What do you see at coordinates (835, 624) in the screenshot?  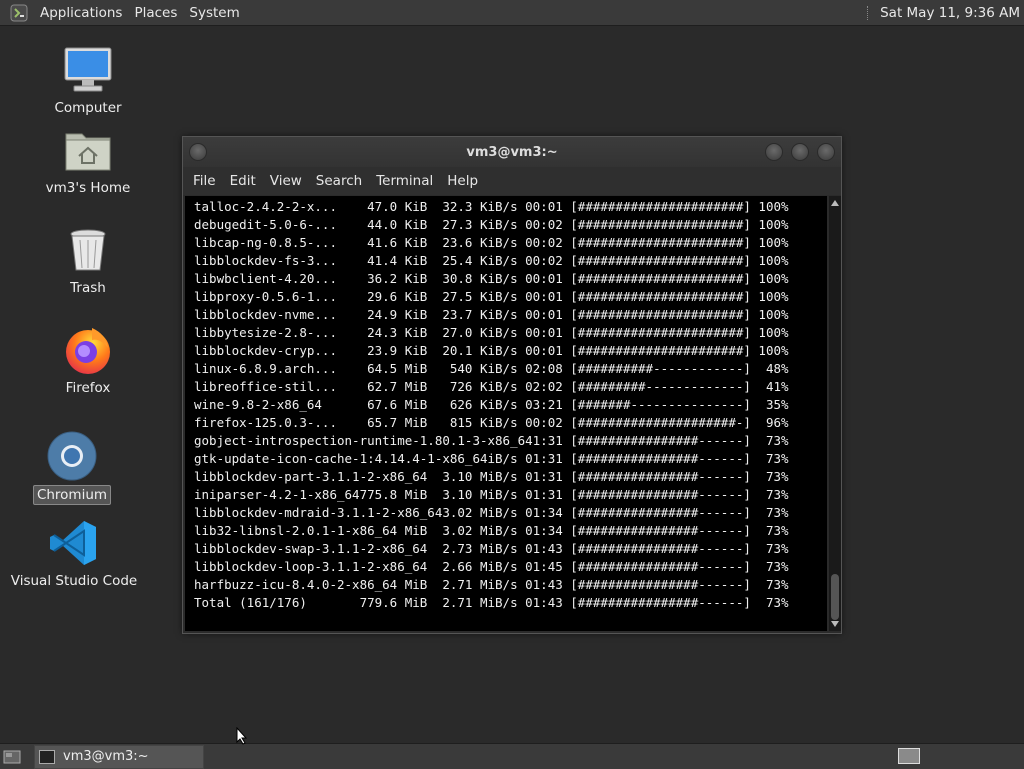 I see `scroll-down-arrow-icon` at bounding box center [835, 624].